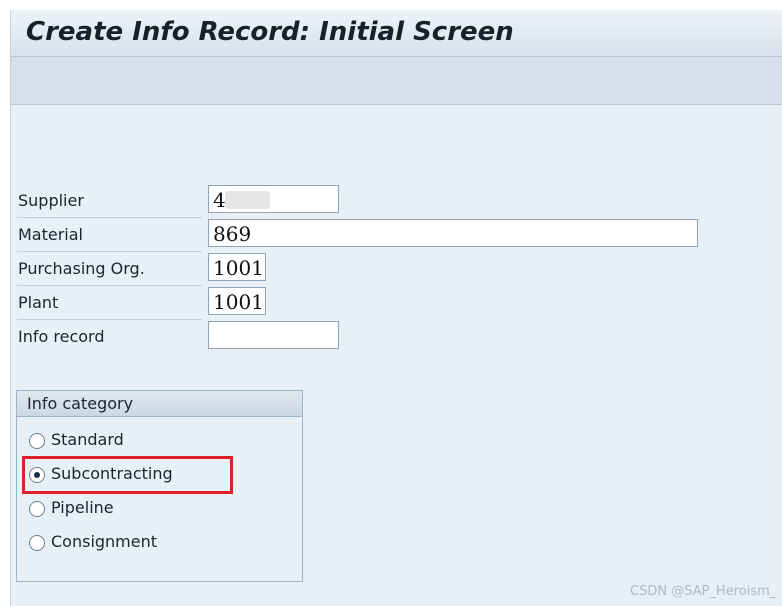  What do you see at coordinates (247, 200) in the screenshot?
I see `redacted-blur` at bounding box center [247, 200].